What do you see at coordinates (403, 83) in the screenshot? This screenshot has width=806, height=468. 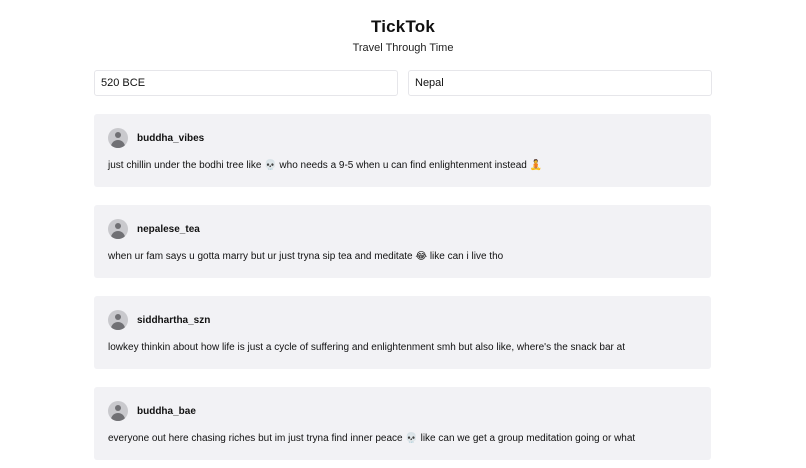 I see `time-place-inputs` at bounding box center [403, 83].